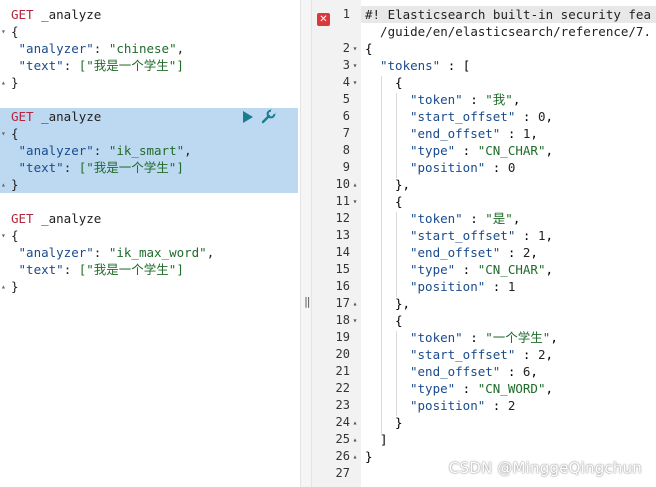  I want to click on response-text: "type" : "CN_WORD",, so click(481, 388).